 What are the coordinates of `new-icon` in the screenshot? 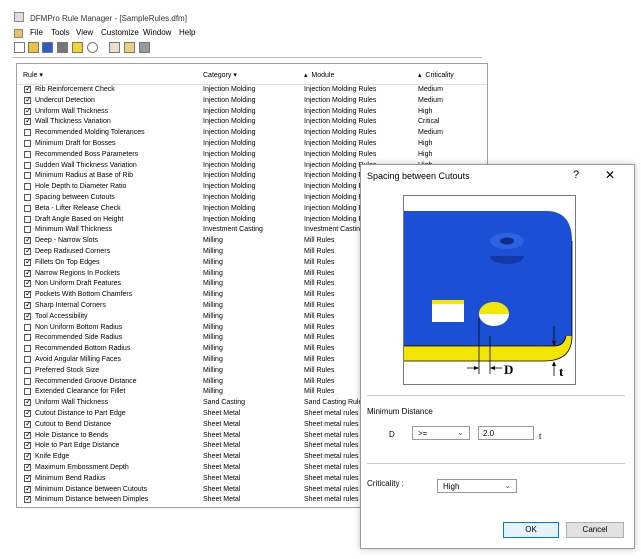 It's located at (19, 47).